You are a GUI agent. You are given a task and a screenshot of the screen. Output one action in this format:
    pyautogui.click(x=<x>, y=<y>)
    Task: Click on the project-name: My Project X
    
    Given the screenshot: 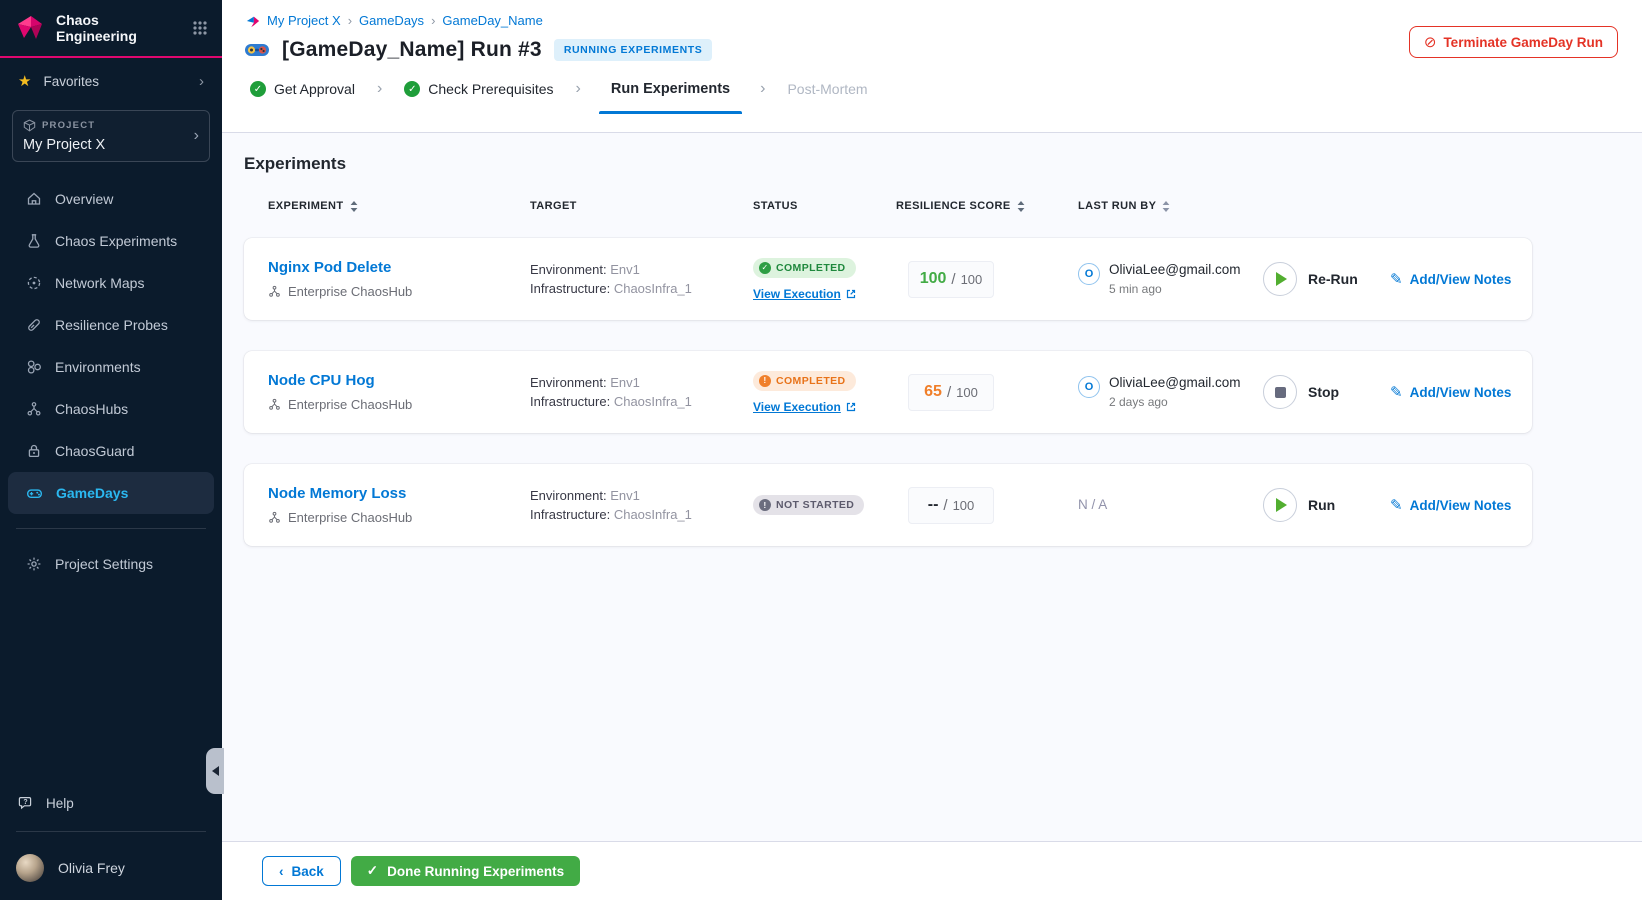 What is the action you would take?
    pyautogui.click(x=64, y=145)
    